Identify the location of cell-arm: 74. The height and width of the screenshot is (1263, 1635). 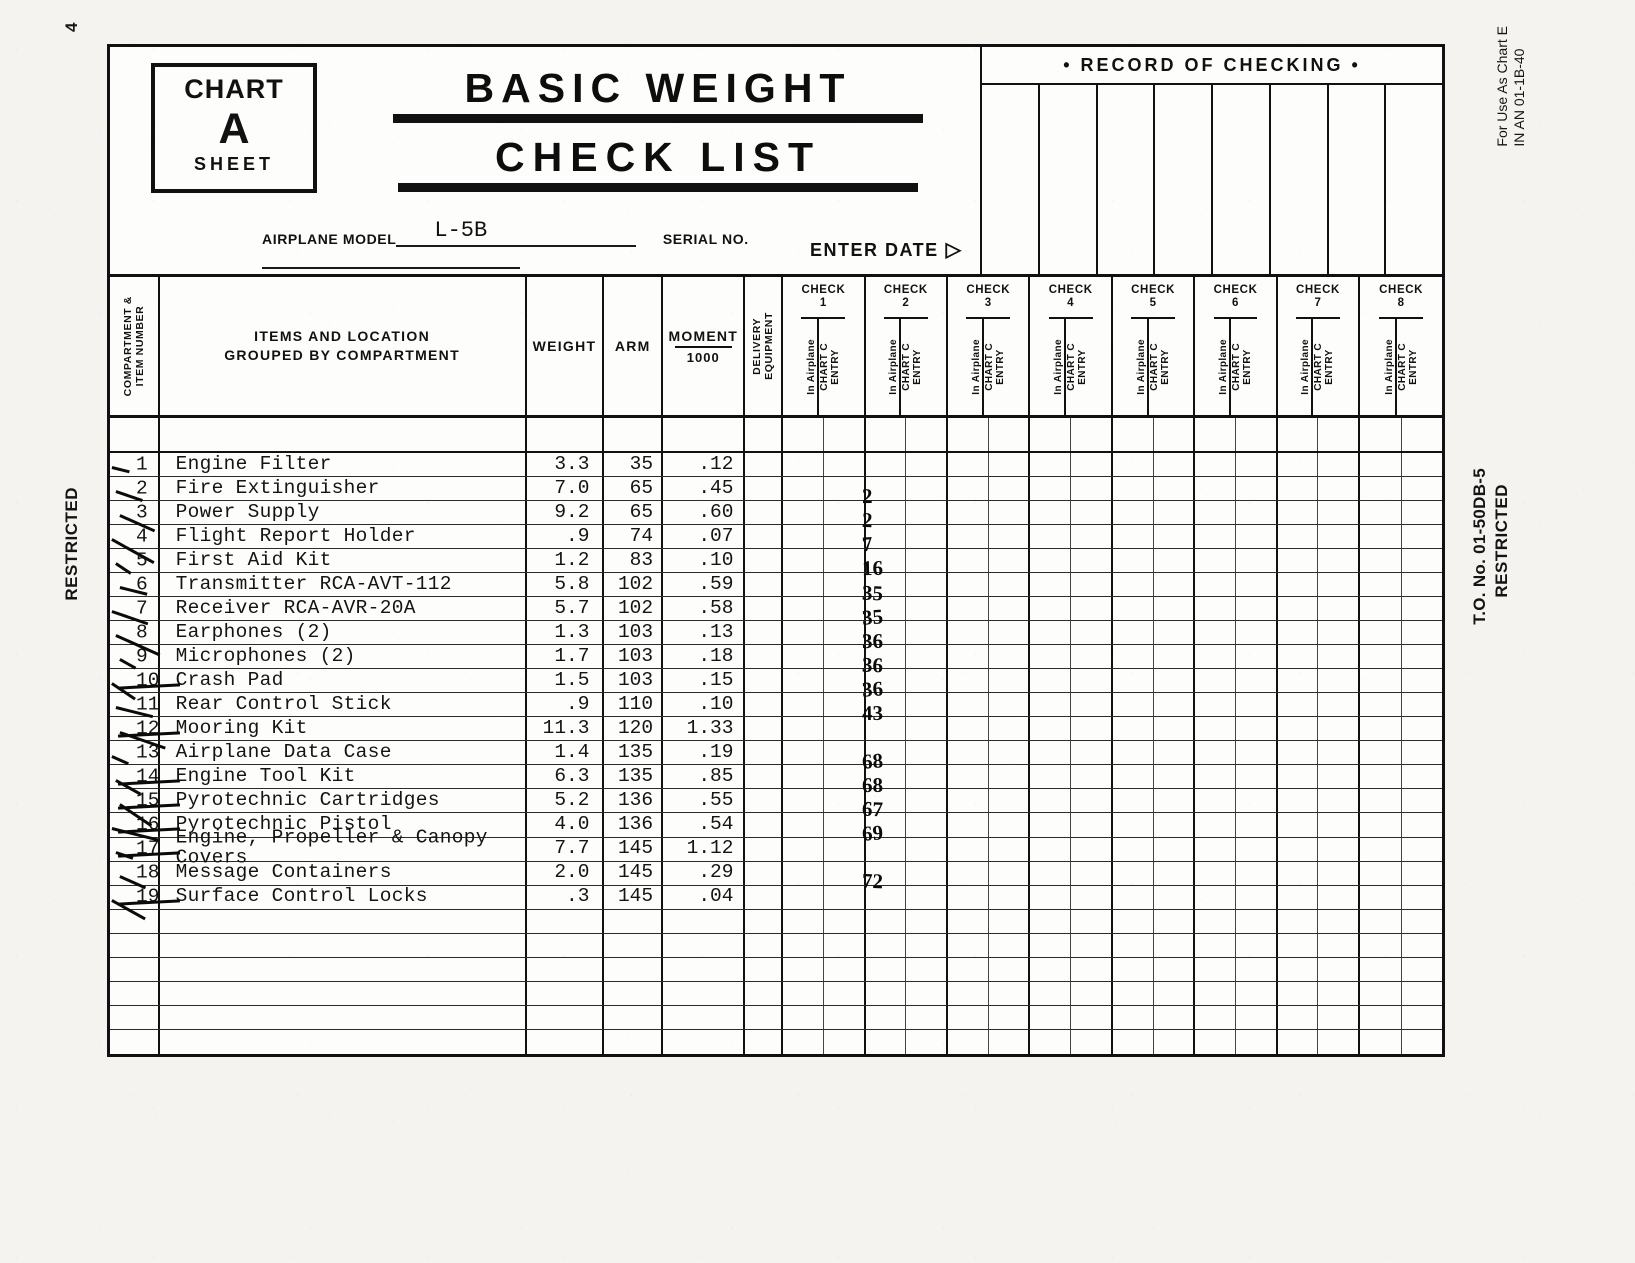
(634, 537).